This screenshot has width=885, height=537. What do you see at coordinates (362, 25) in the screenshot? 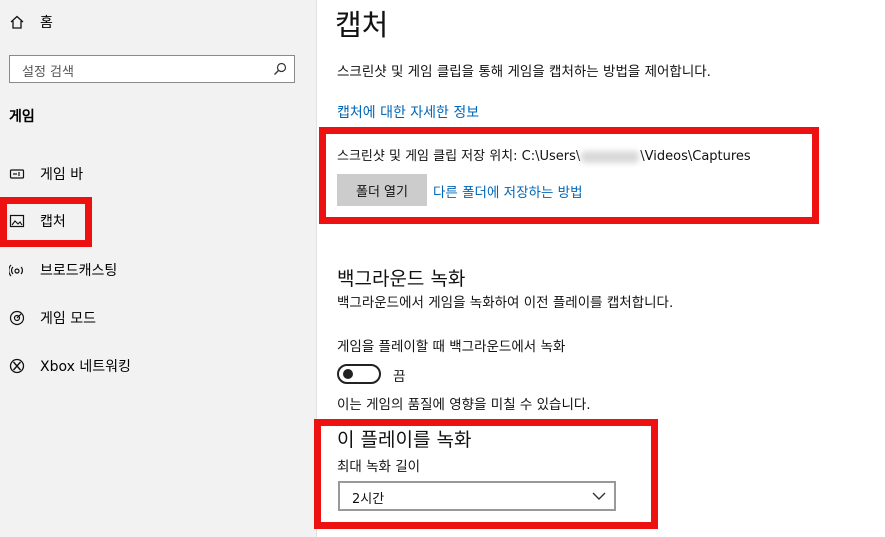
I see `page-title: 캡처` at bounding box center [362, 25].